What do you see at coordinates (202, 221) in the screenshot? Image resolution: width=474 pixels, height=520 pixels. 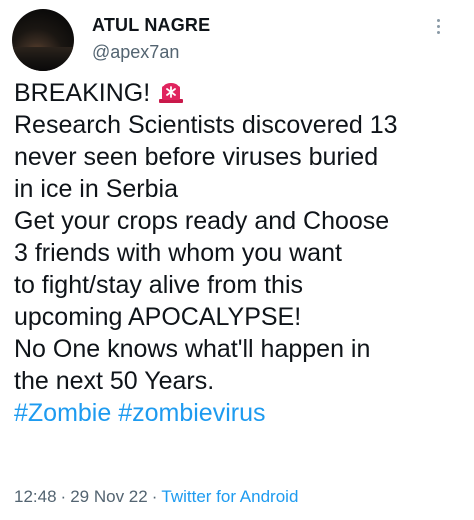 I see `tweet-line: Get your crops ready and Choose` at bounding box center [202, 221].